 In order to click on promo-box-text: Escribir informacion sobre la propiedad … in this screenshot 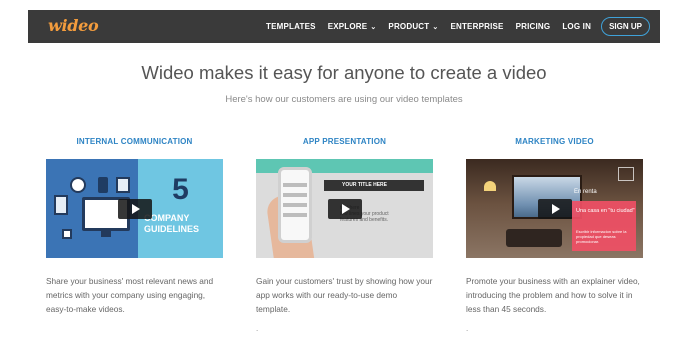, I will do `click(601, 236)`.